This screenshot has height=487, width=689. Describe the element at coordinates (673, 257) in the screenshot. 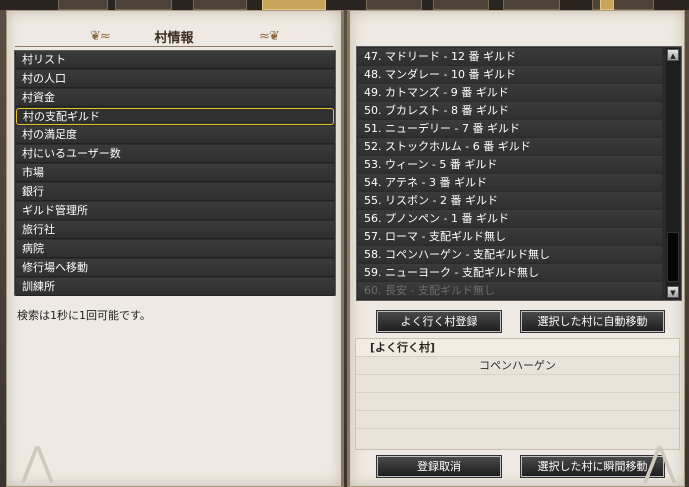

I see `scroll-thumb` at that location.